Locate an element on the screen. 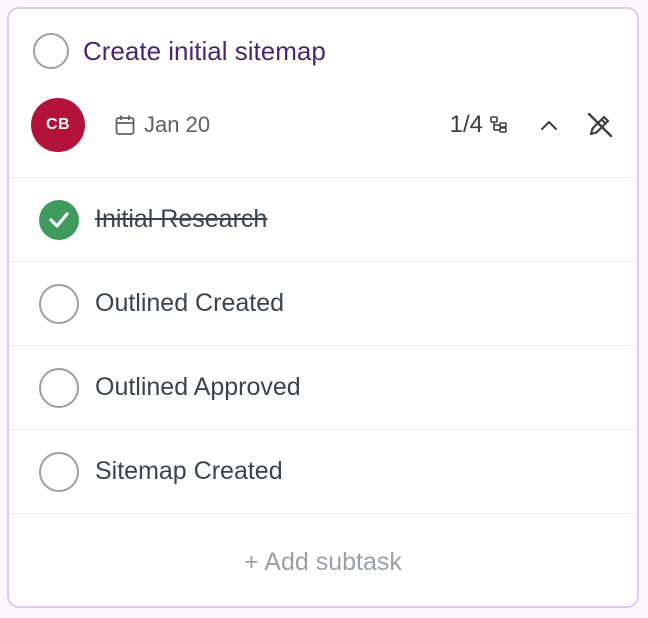  task-meta-row: CB Jan 20 1/4 is located at coordinates (323, 125).